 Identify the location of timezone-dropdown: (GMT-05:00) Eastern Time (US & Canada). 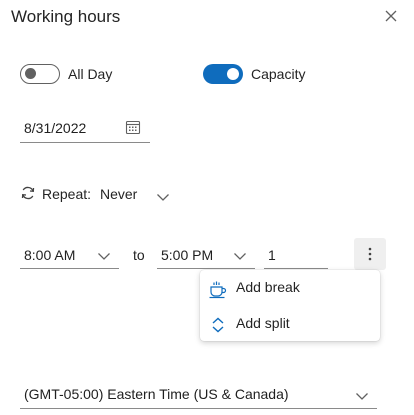
(156, 394).